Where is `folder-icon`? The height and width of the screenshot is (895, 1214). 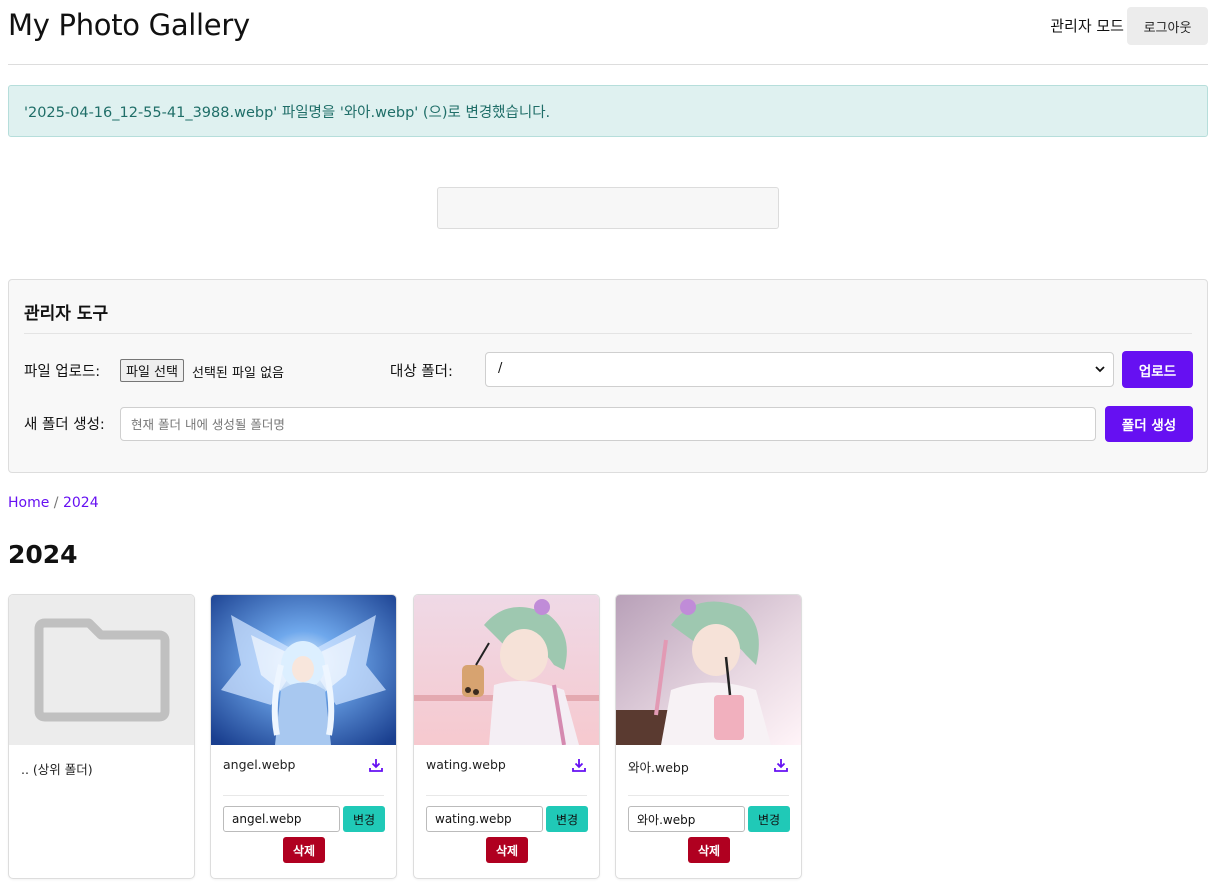 folder-icon is located at coordinates (102, 670).